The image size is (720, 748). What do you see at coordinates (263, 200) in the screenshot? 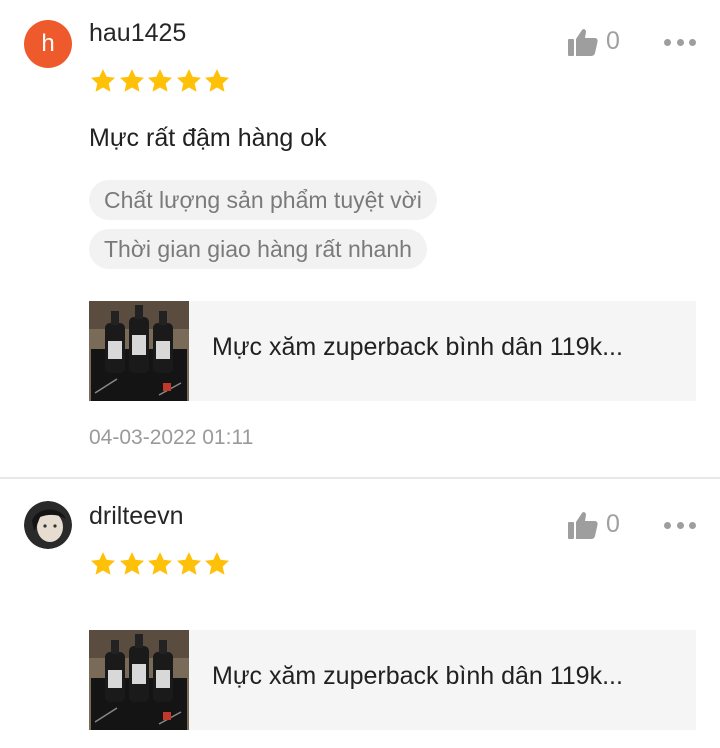
I see `review-tag: Chất lượng sản phẩm tuyệt vời` at bounding box center [263, 200].